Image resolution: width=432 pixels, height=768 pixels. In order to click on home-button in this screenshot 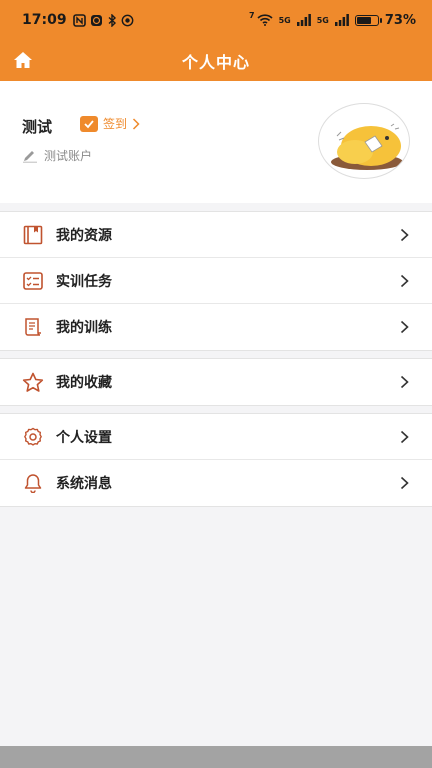, I will do `click(23, 60)`.